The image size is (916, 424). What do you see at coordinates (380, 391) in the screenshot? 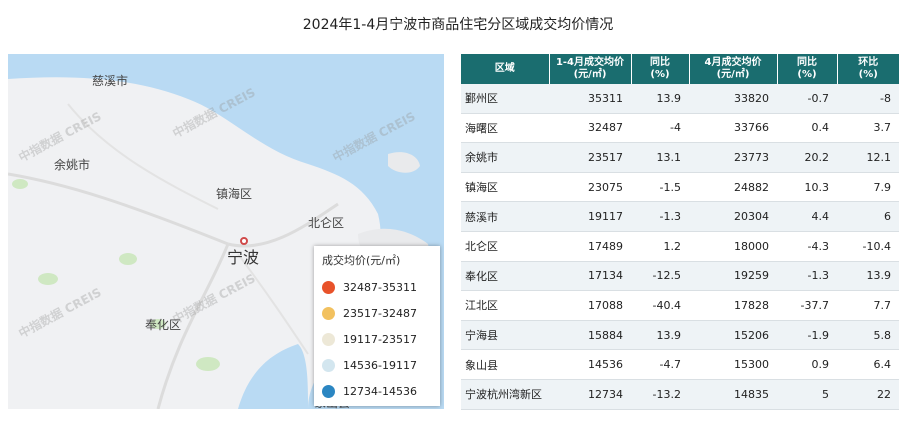
I see `legend-label: 12734-14536` at bounding box center [380, 391].